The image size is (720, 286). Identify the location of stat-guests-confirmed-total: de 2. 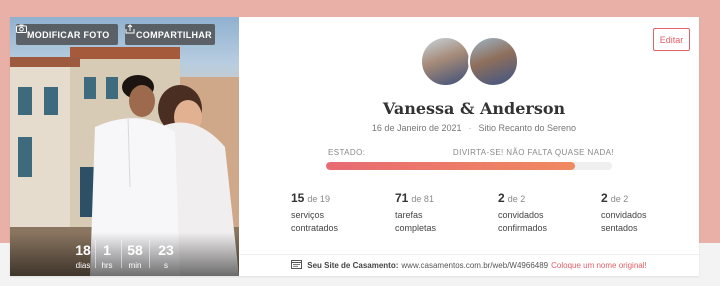
(516, 199).